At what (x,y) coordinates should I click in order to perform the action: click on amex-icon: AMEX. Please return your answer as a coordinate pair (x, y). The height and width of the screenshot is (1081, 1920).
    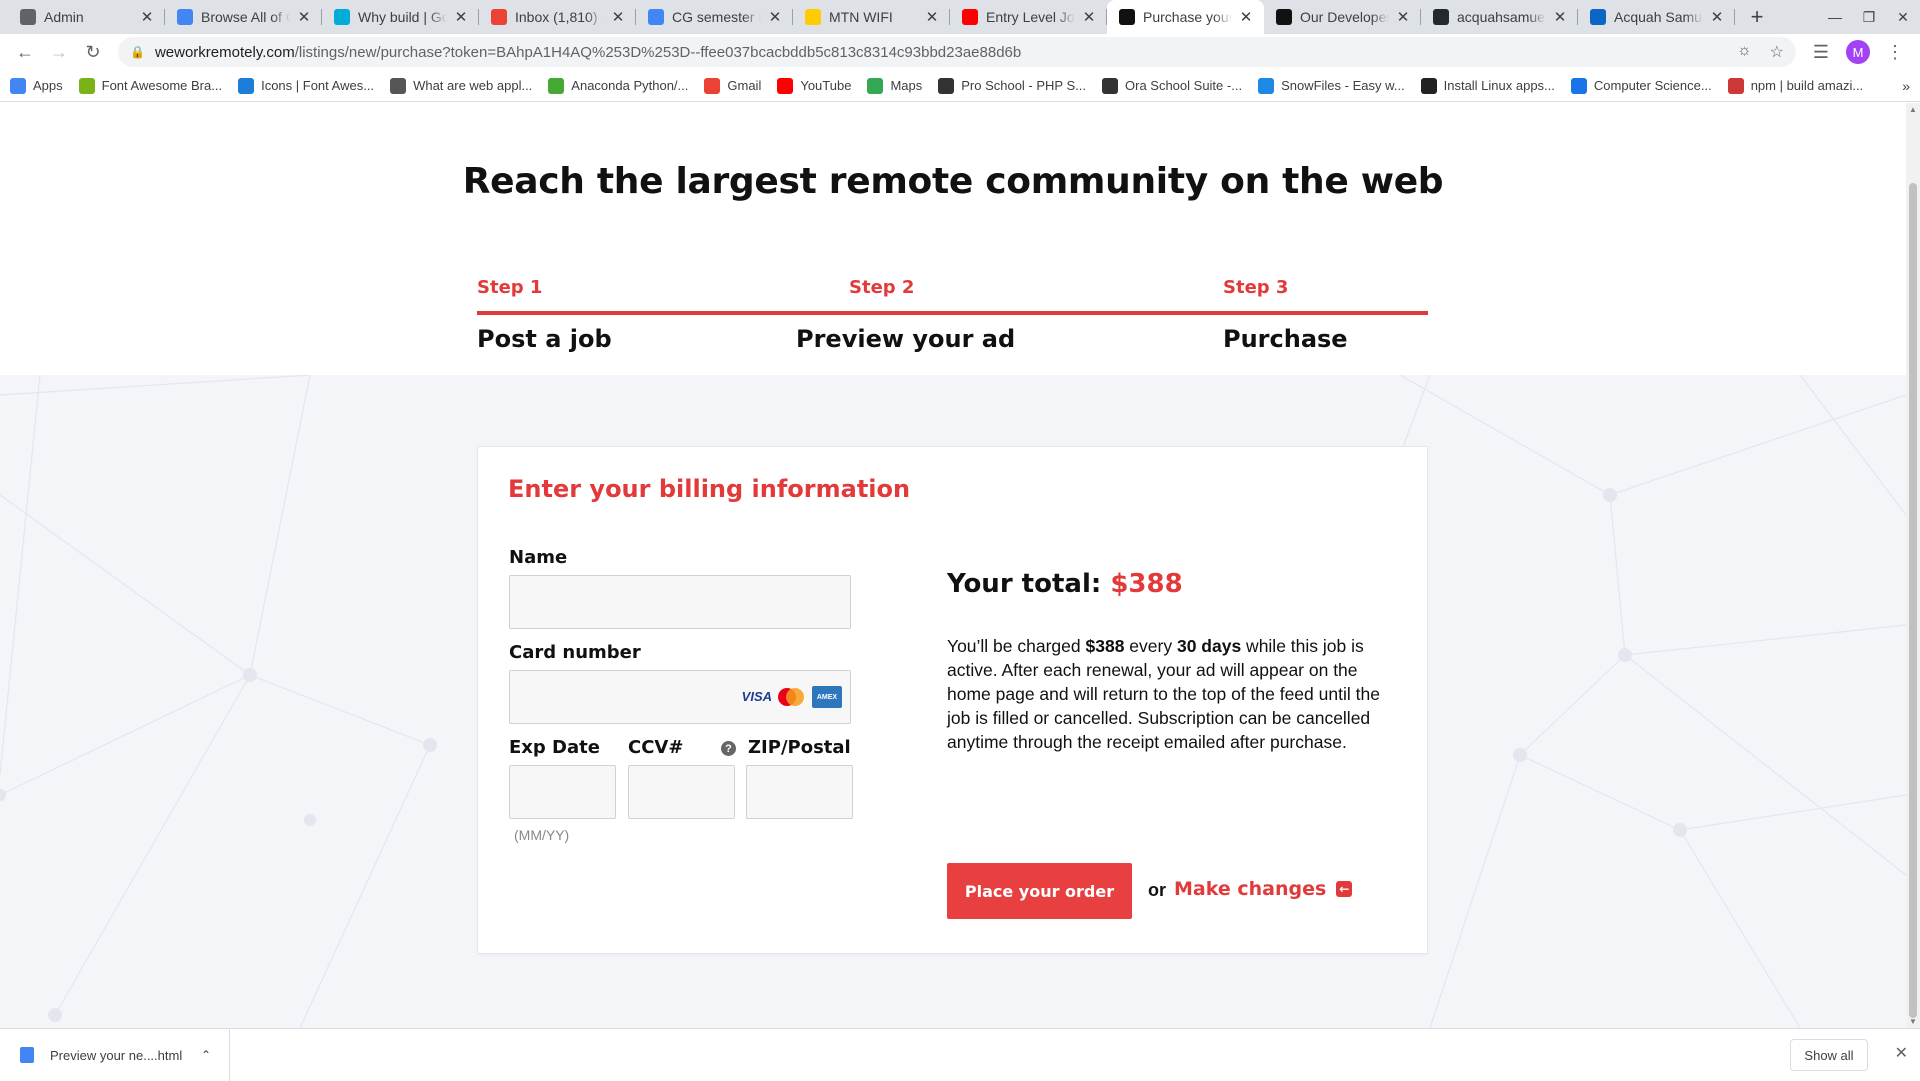
    Looking at the image, I should click on (827, 697).